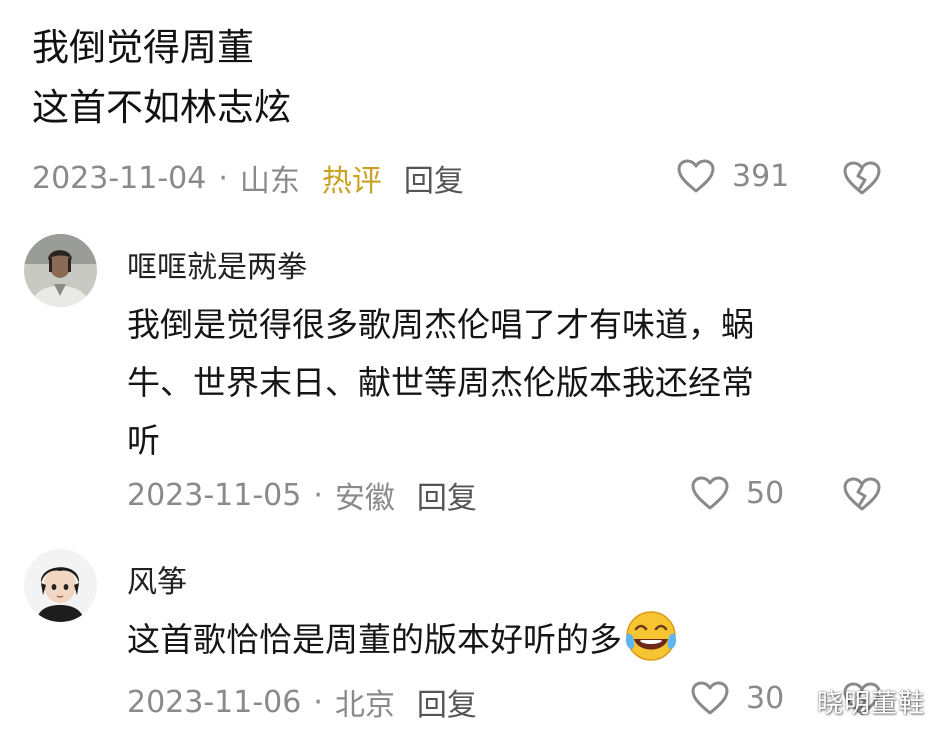 The image size is (939, 732). What do you see at coordinates (737, 493) in the screenshot?
I see `like-button: 50` at bounding box center [737, 493].